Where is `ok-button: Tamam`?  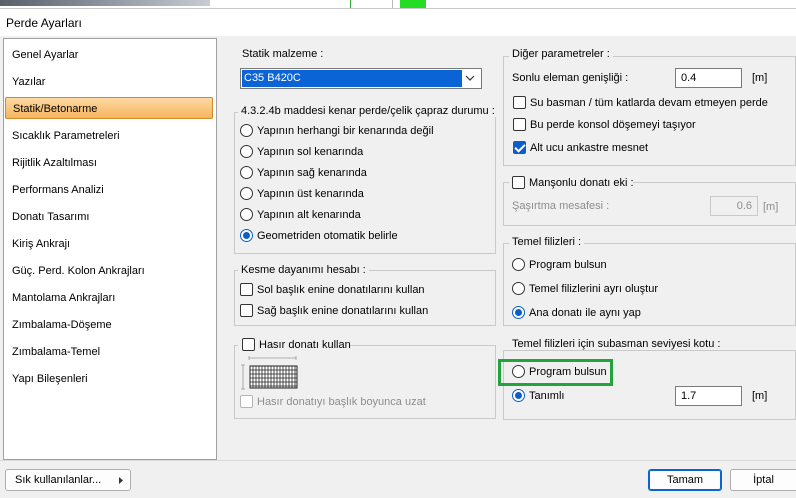 ok-button: Tamam is located at coordinates (685, 480).